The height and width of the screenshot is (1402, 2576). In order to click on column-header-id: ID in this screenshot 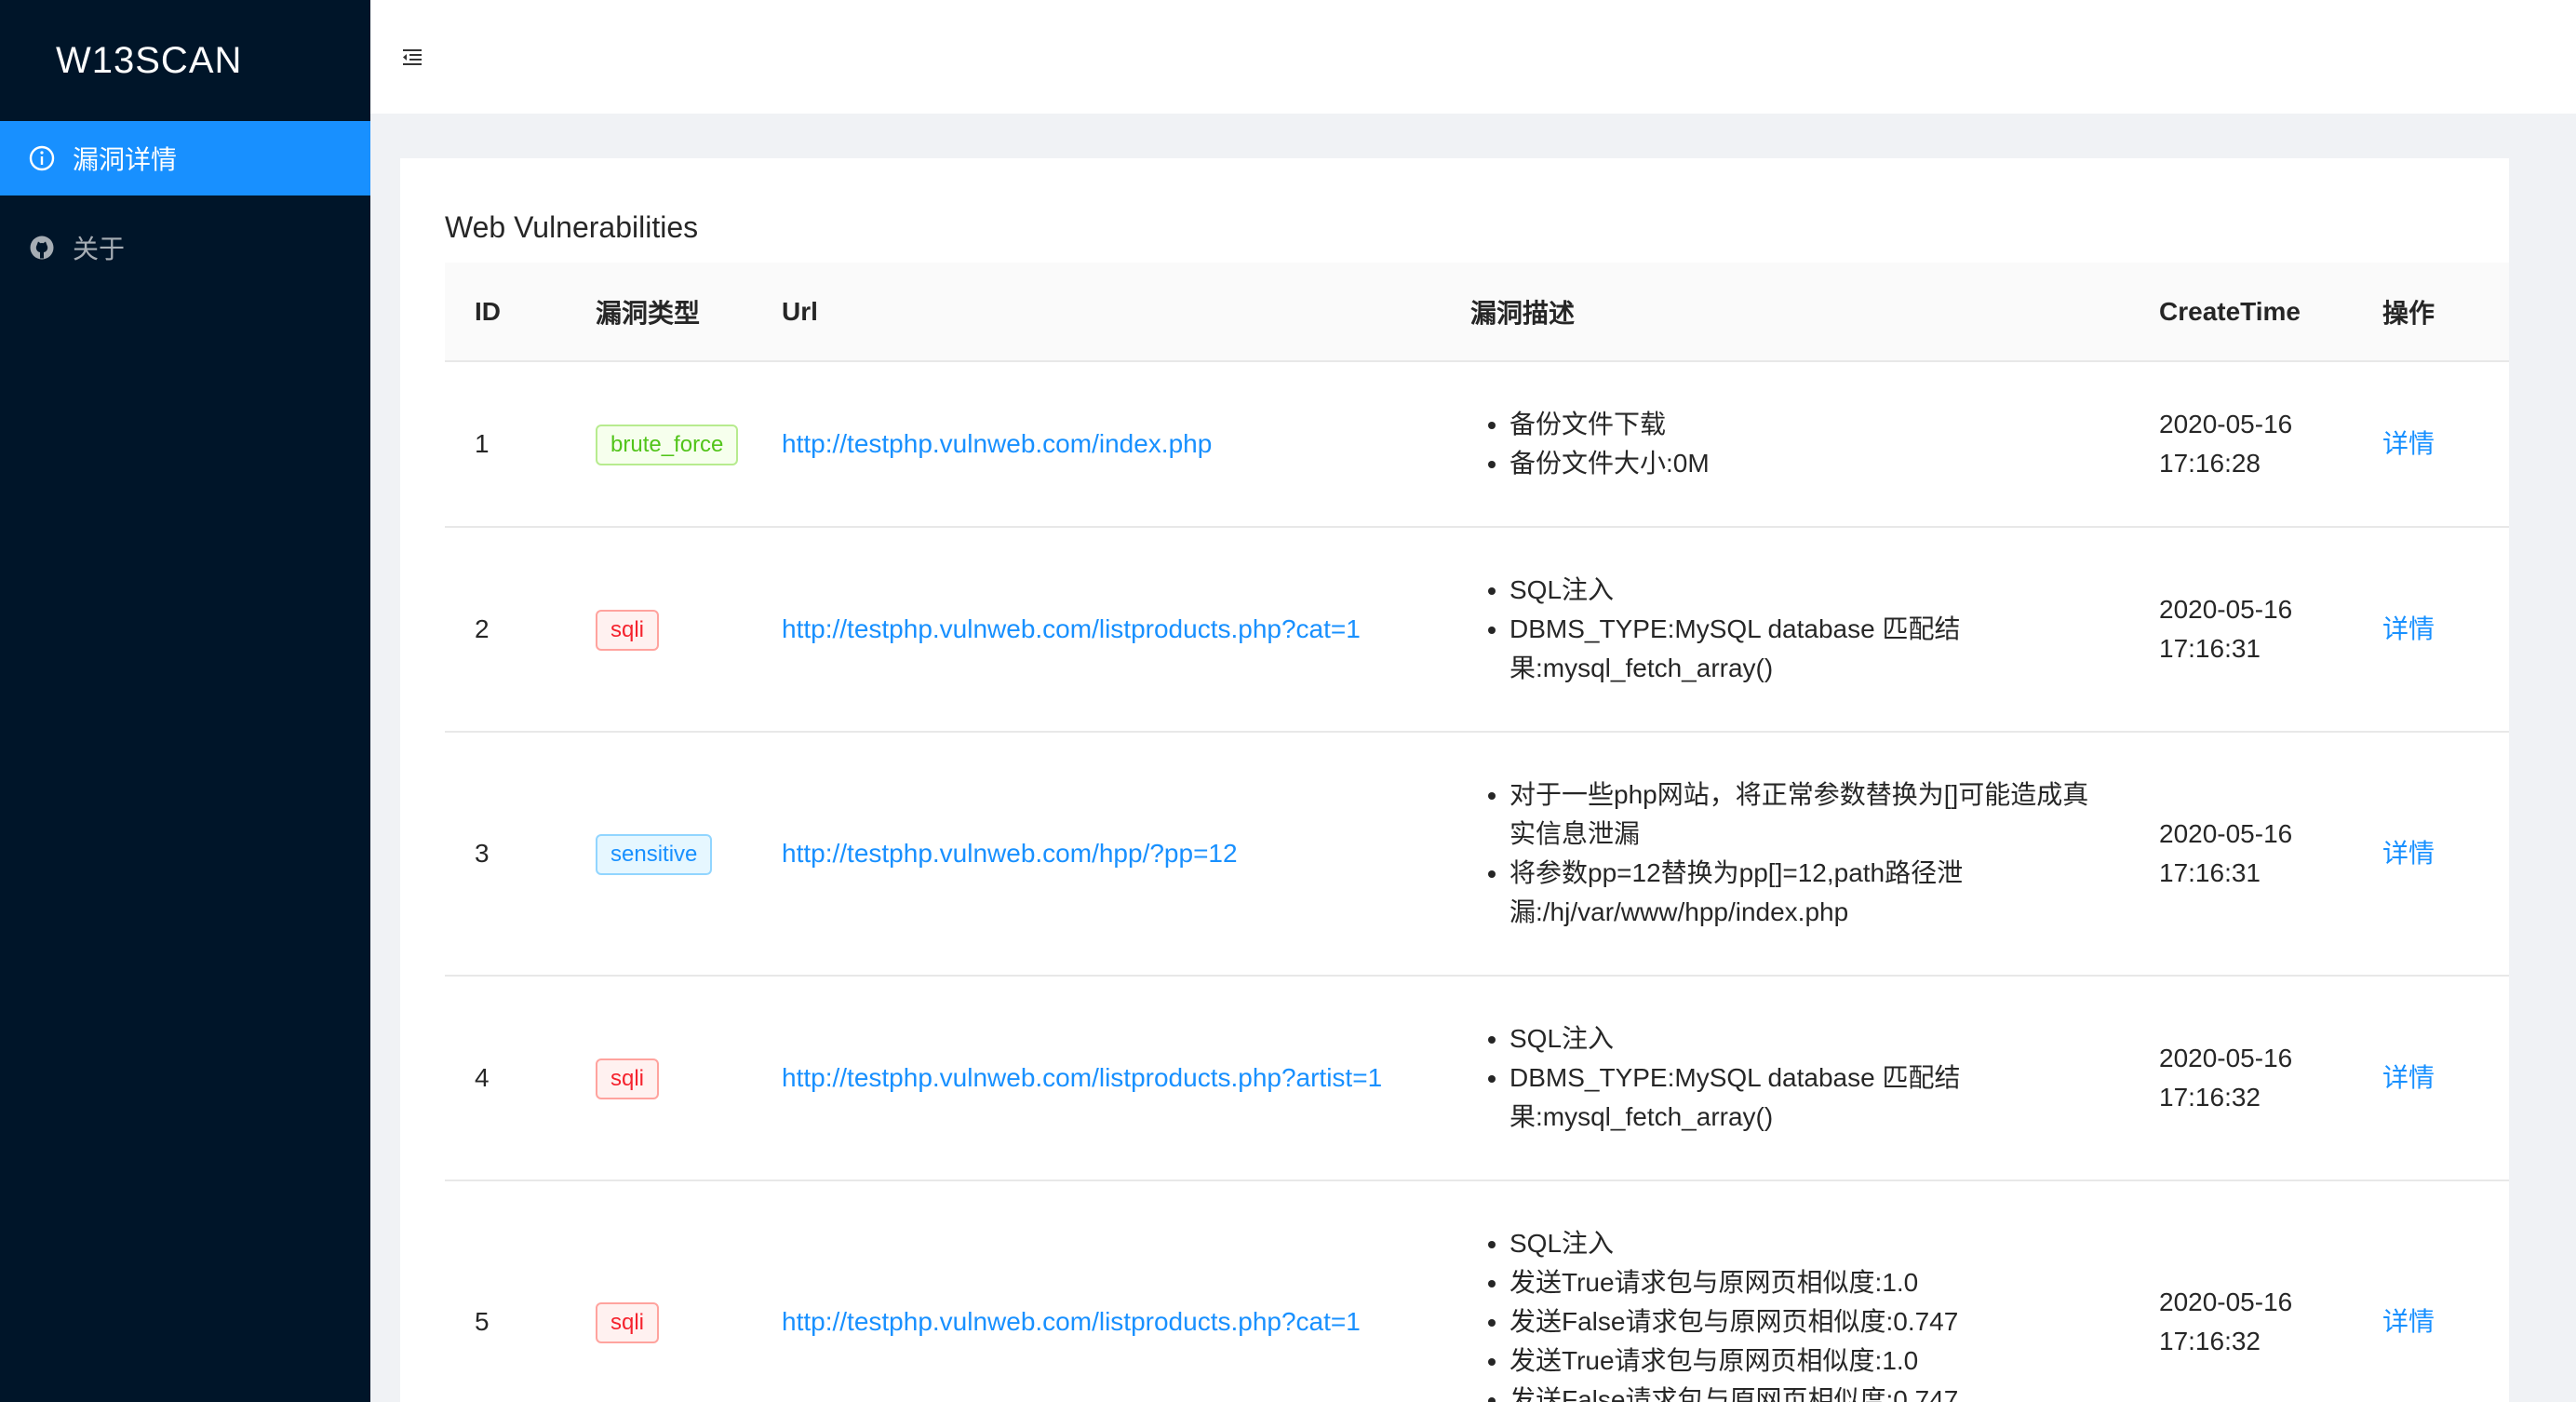, I will do `click(505, 312)`.